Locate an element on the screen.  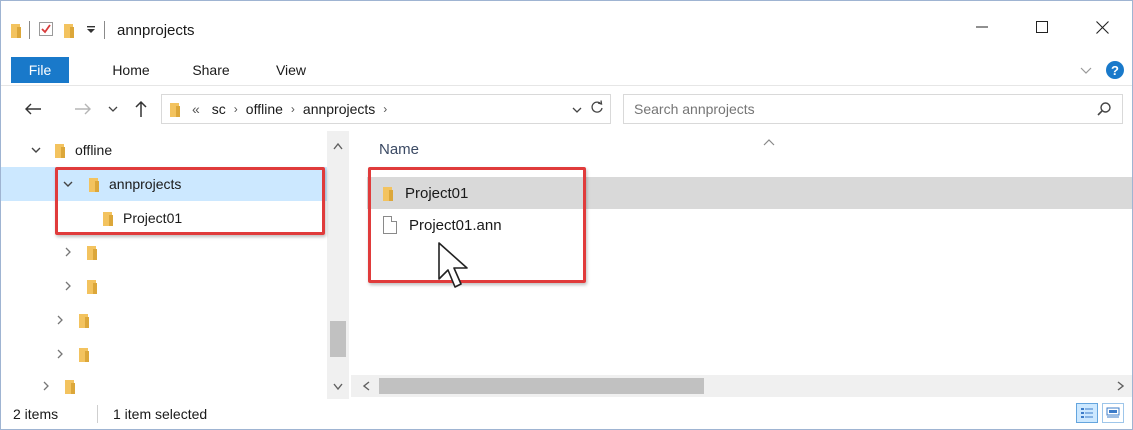
recent-locations-button is located at coordinates (113, 109).